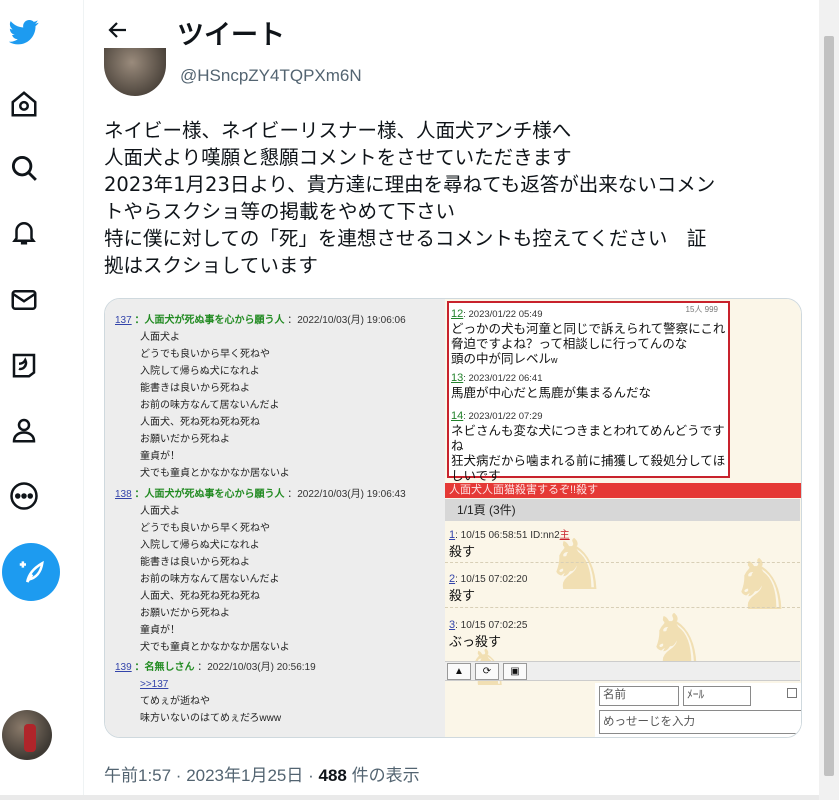 The height and width of the screenshot is (800, 839). I want to click on comment-post: 13: 2023/01/22 06:41 馬鹿が中心だと馬鹿が集まるんだな, so click(551, 386).